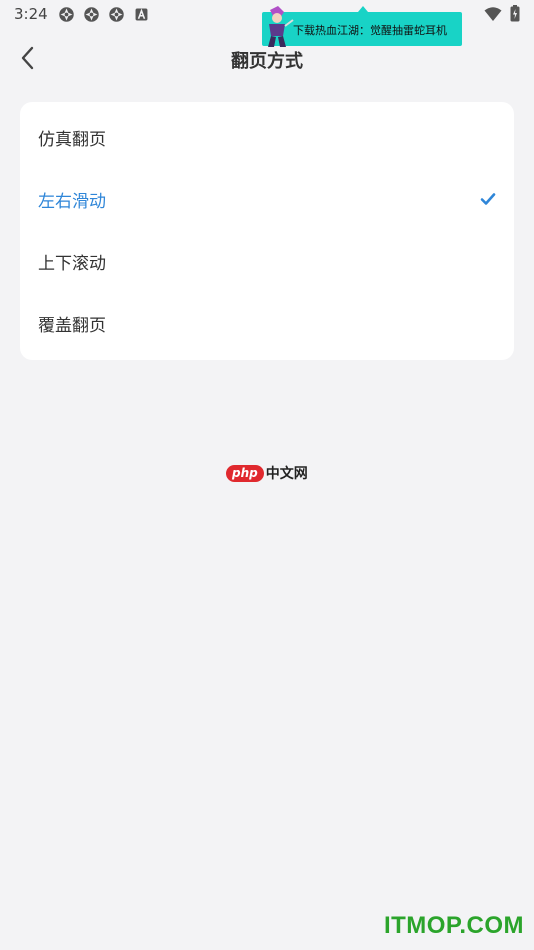 Image resolution: width=534 pixels, height=950 pixels. I want to click on option-label: 左右滑动, so click(72, 201).